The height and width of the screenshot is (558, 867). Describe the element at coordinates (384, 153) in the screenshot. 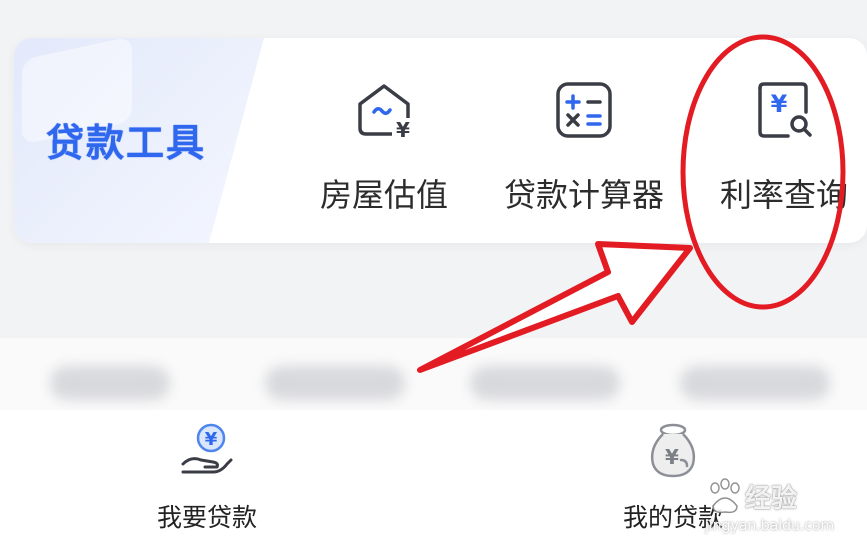

I see `tool-house-valuation: ¥ 房屋估值` at that location.